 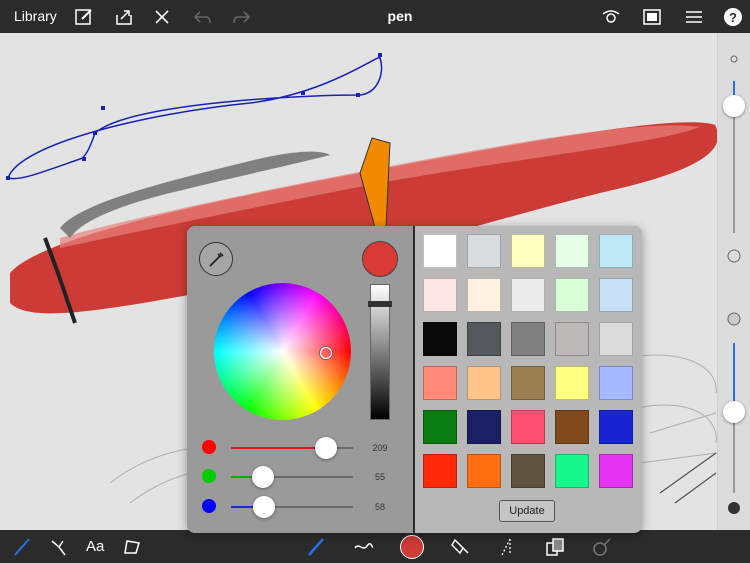 What do you see at coordinates (611, 17) in the screenshot?
I see `visibility-icon` at bounding box center [611, 17].